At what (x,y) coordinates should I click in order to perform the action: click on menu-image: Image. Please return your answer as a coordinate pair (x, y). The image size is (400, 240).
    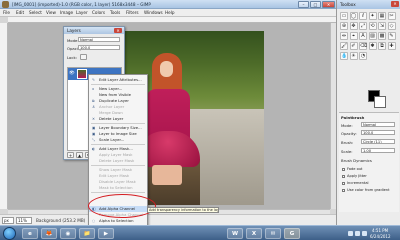
    Looking at the image, I should click on (66, 12).